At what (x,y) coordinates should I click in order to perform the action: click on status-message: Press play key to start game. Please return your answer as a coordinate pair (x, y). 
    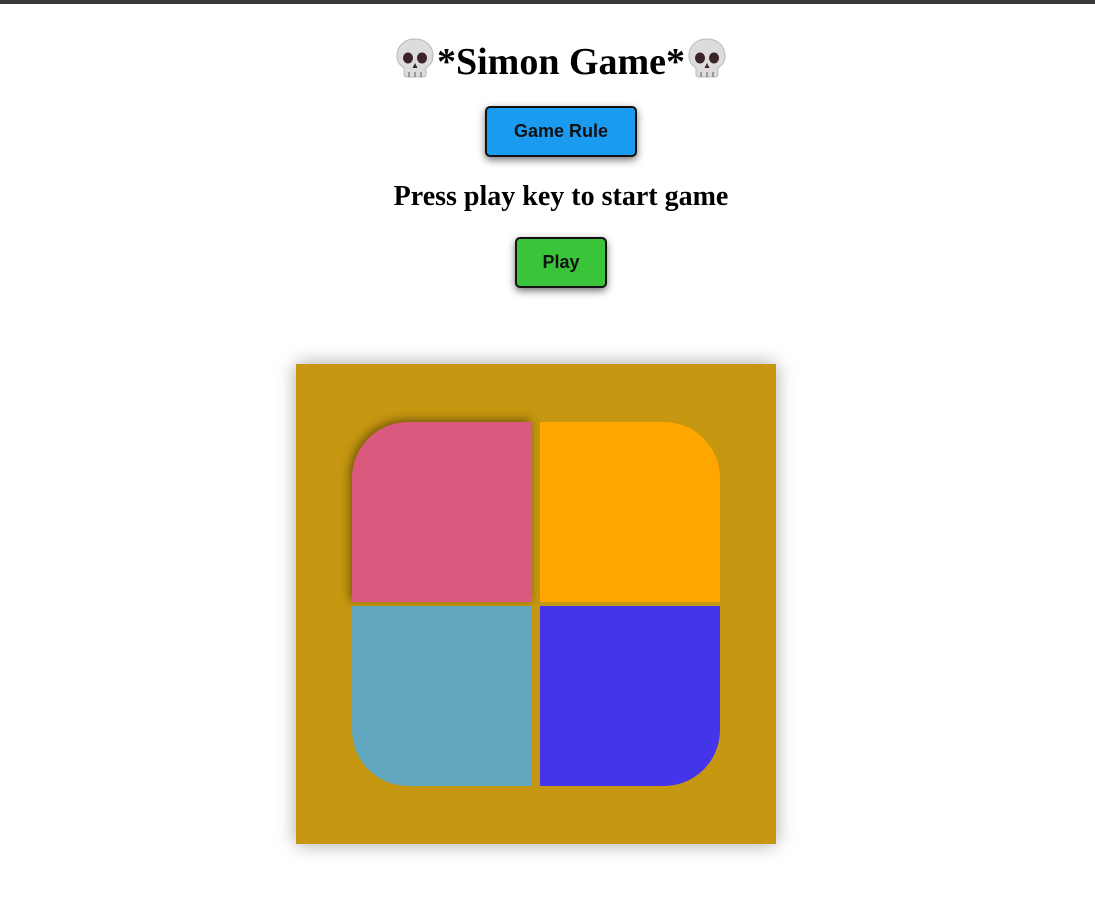
    Looking at the image, I should click on (561, 196).